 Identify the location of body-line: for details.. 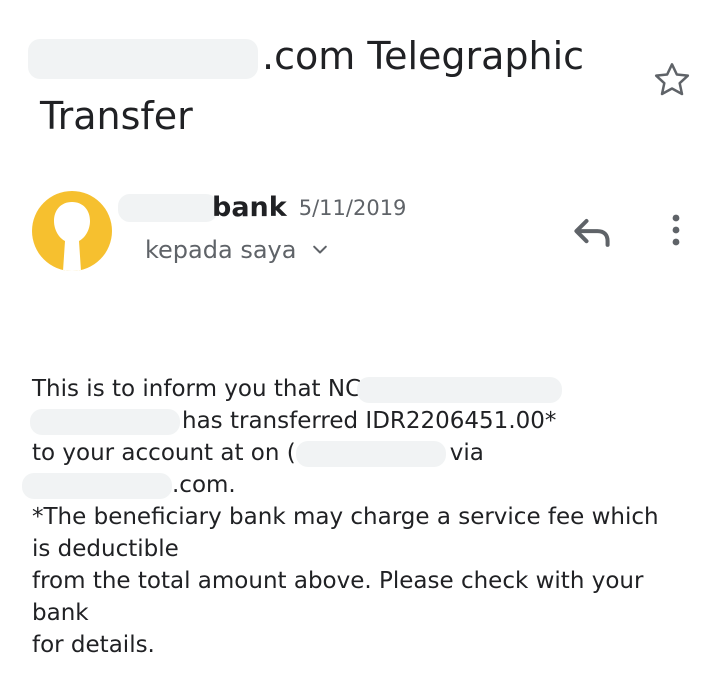
(93, 645).